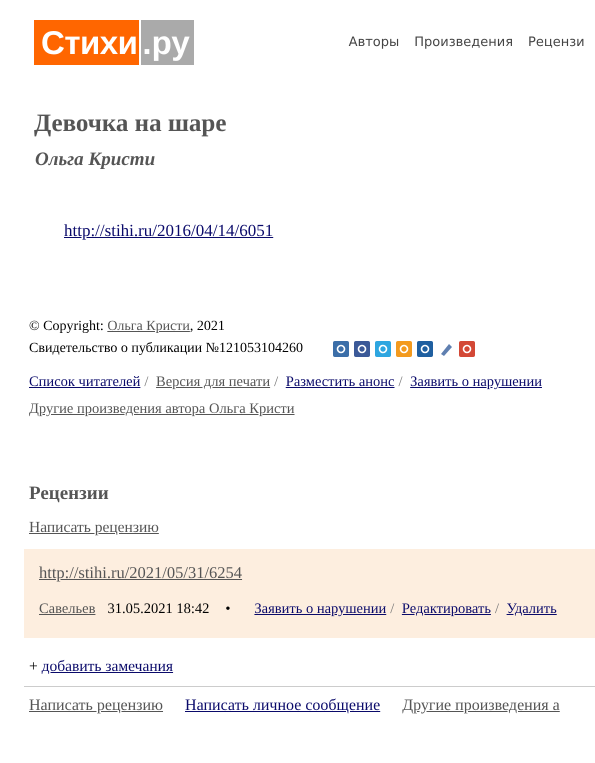 The width and height of the screenshot is (595, 763). I want to click on footer-link: Написать личное сообщение, so click(282, 706).